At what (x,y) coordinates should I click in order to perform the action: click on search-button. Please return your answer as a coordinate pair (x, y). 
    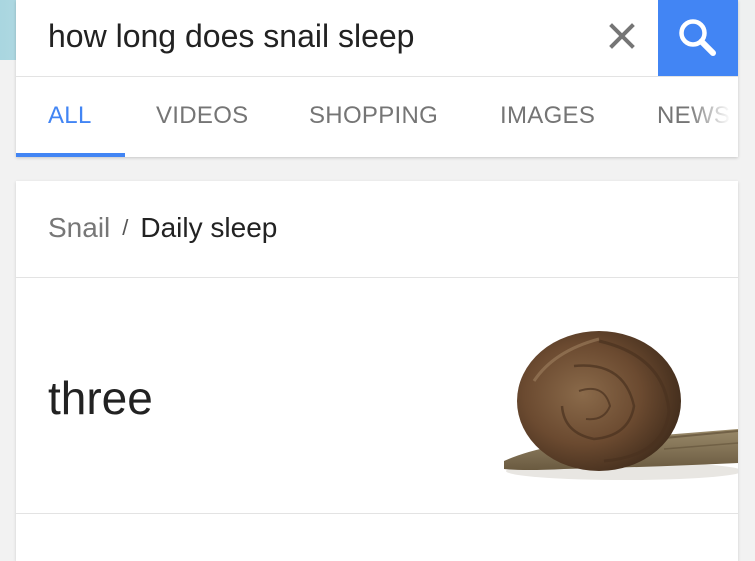
    Looking at the image, I should click on (698, 38).